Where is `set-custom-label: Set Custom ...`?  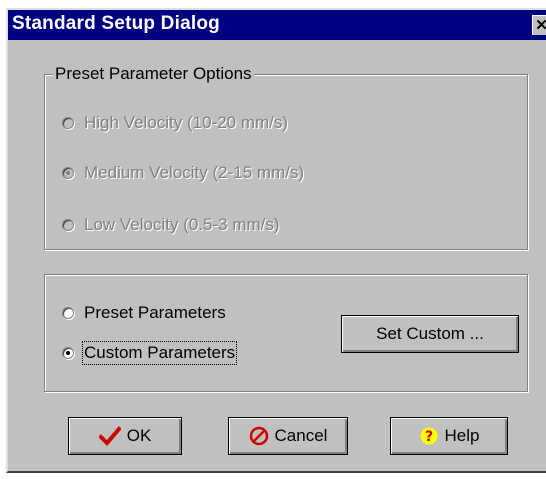 set-custom-label: Set Custom ... is located at coordinates (430, 333).